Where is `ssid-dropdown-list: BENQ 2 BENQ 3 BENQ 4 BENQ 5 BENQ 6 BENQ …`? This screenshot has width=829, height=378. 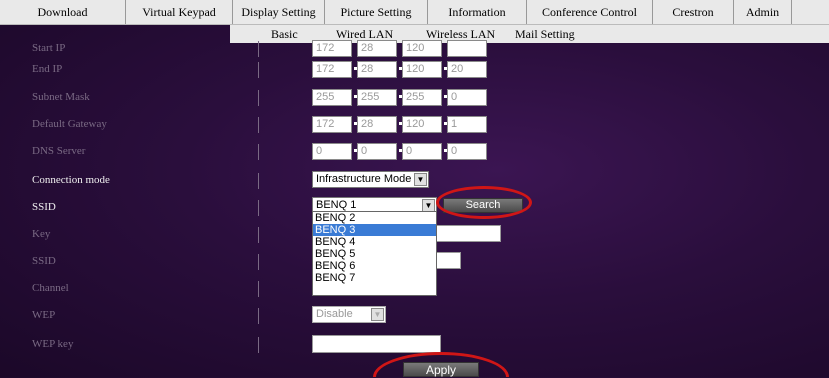 ssid-dropdown-list: BENQ 2 BENQ 3 BENQ 4 BENQ 5 BENQ 6 BENQ … is located at coordinates (374, 253).